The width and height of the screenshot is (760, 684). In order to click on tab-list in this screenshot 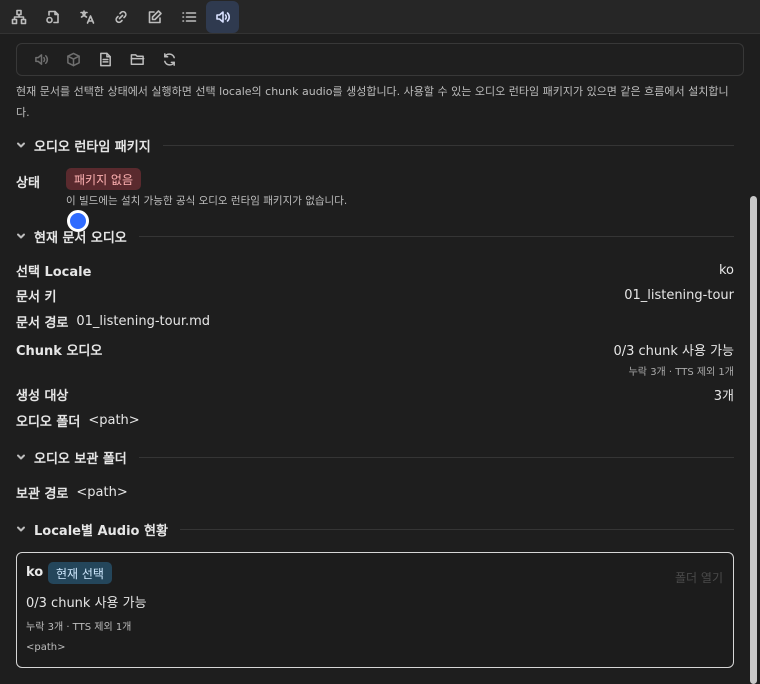, I will do `click(188, 17)`.